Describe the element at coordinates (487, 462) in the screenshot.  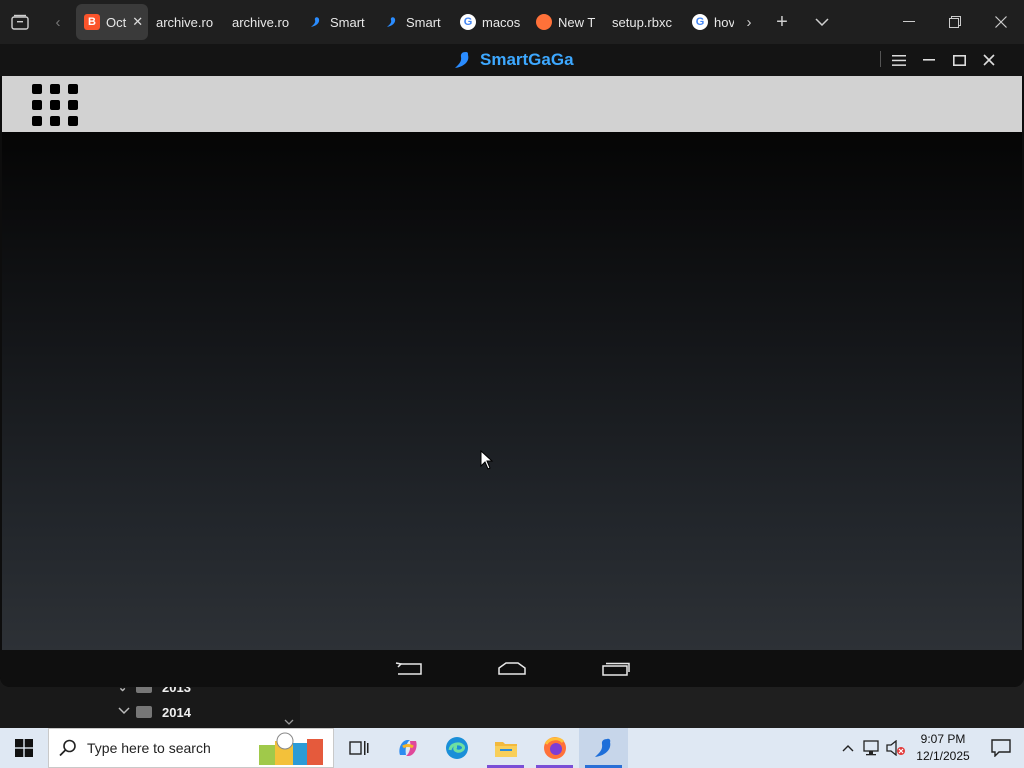
I see `mouse-cursor-icon` at that location.